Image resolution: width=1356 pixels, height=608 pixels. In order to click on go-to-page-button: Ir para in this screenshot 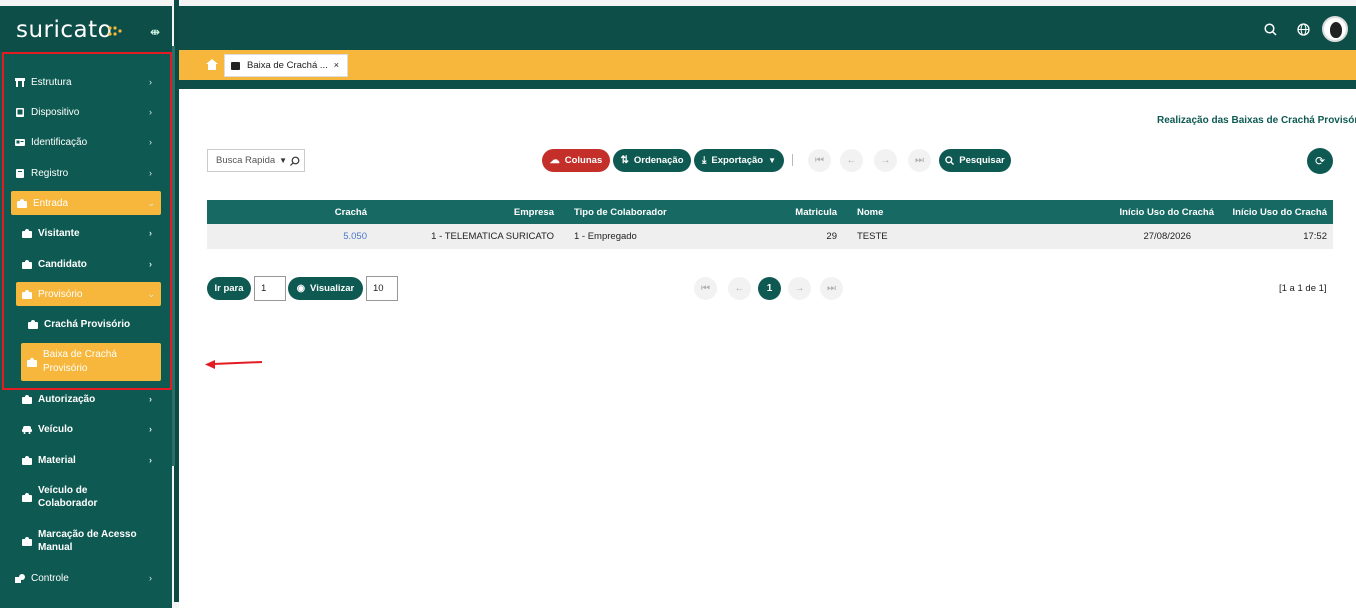, I will do `click(229, 288)`.